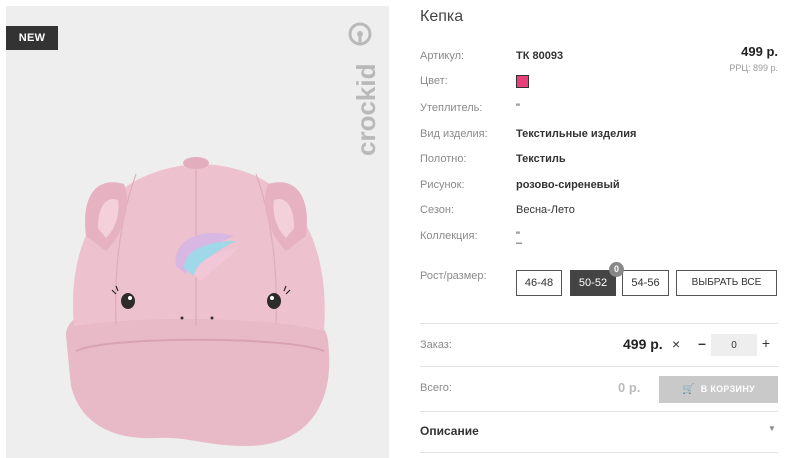 The height and width of the screenshot is (458, 800). I want to click on attr-label: Коллекция:, so click(449, 236).